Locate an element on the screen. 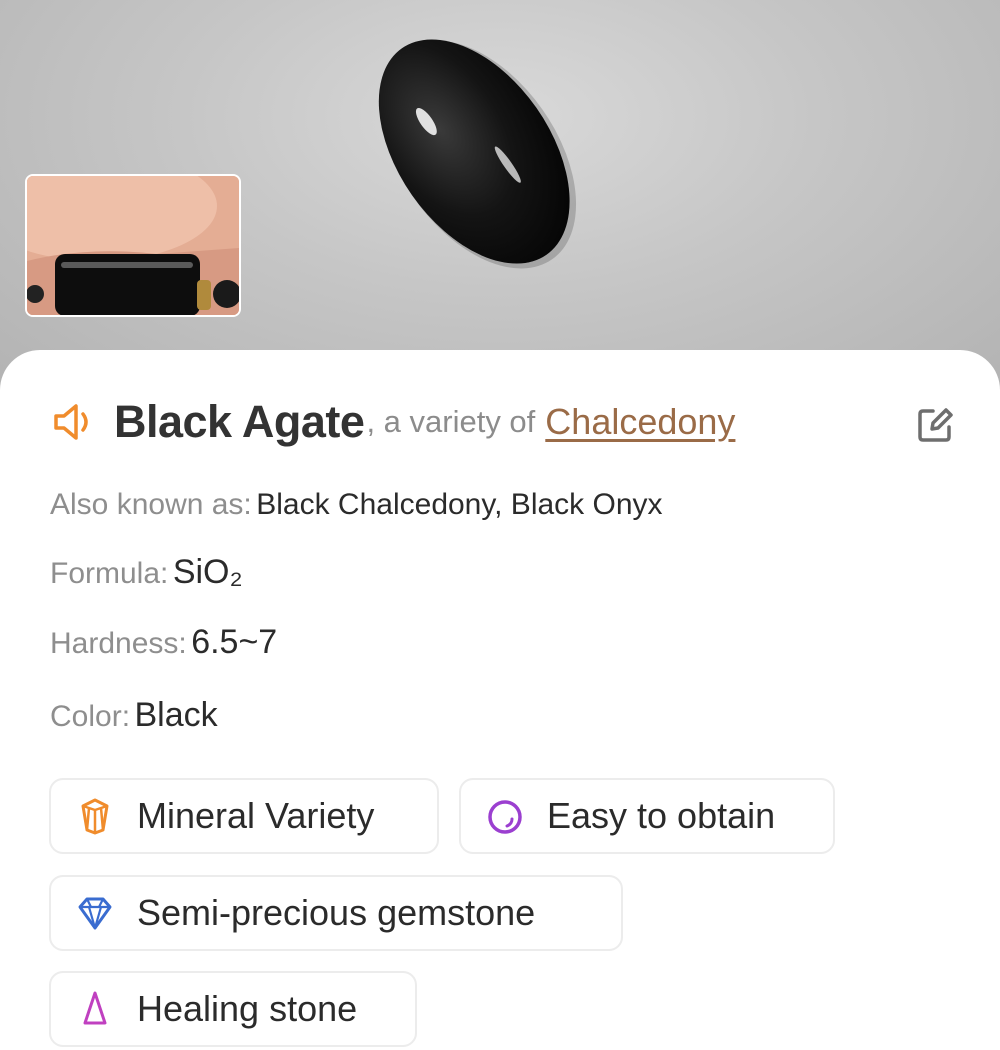  tag-semi-precious-gemstone: Semi-precious gemstone is located at coordinates (336, 913).